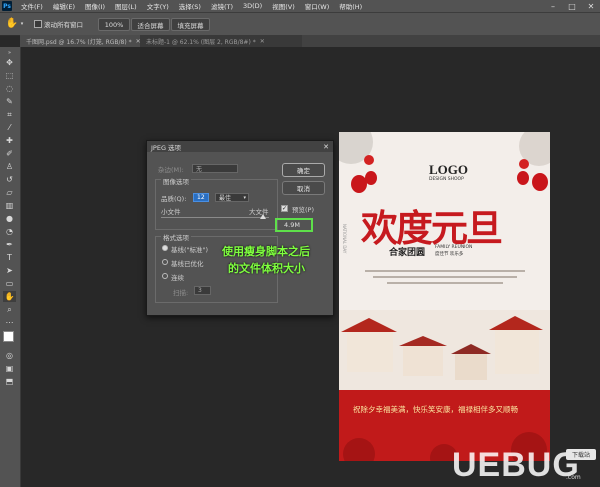  What do you see at coordinates (572, 6) in the screenshot?
I see `maximize-icon: □` at bounding box center [572, 6].